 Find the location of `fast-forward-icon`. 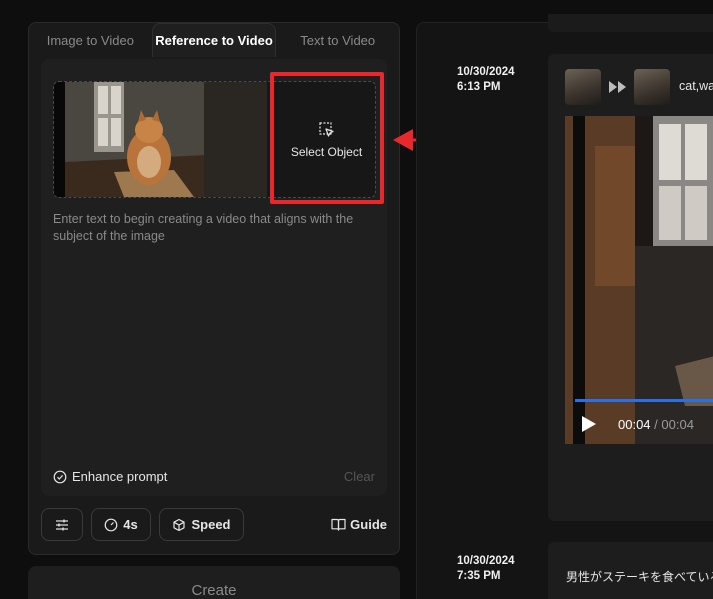

fast-forward-icon is located at coordinates (617, 87).